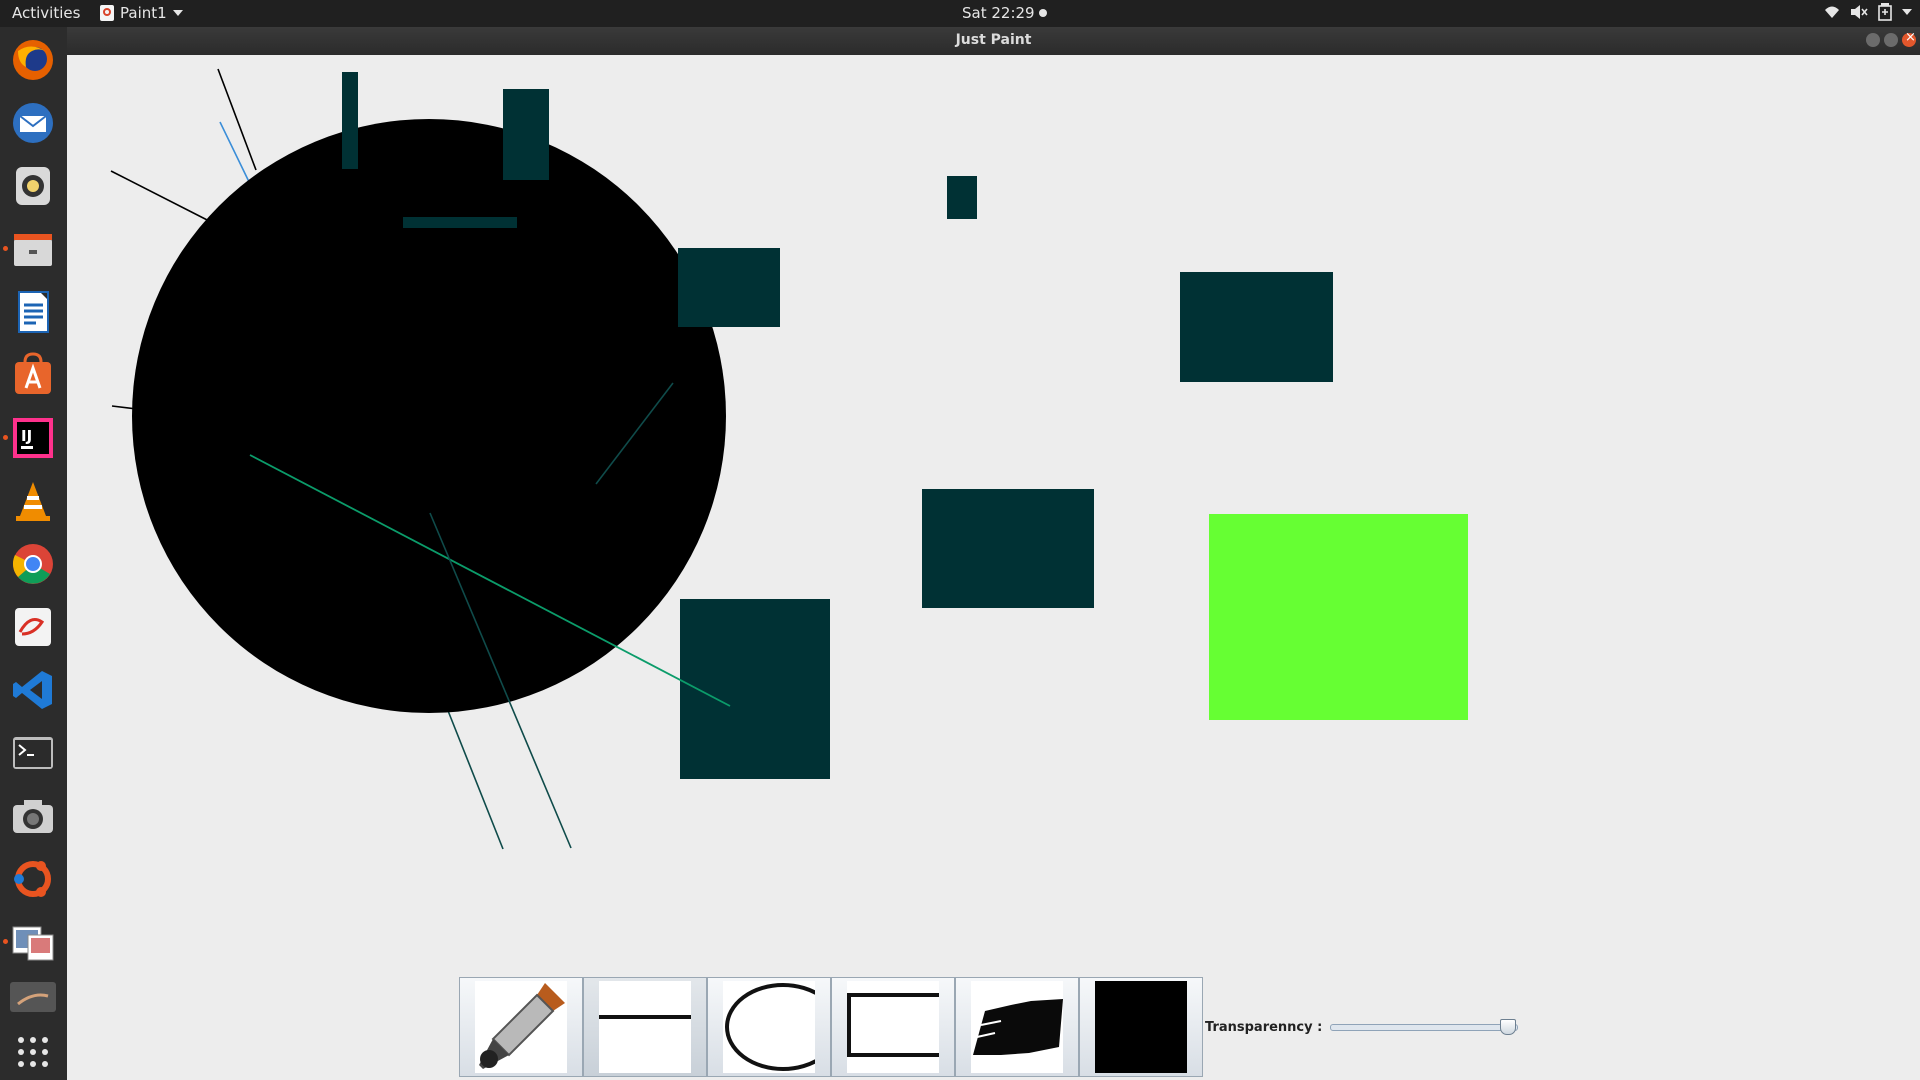  Describe the element at coordinates (33, 501) in the screenshot. I see `vlc-icon` at that location.